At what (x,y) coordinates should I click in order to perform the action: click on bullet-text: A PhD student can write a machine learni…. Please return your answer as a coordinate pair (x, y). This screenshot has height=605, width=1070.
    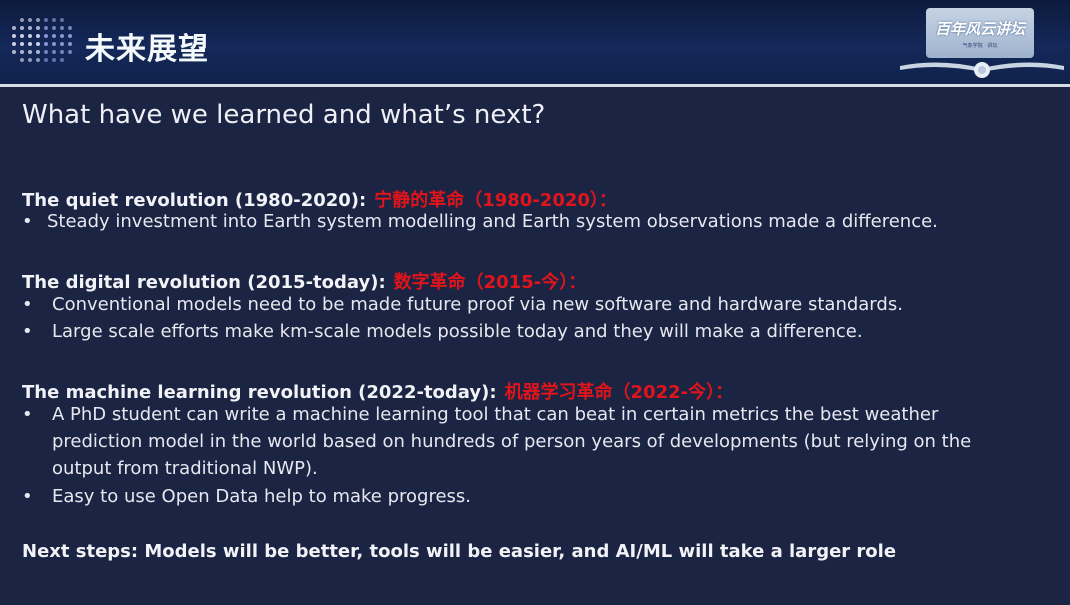
    Looking at the image, I should click on (495, 414).